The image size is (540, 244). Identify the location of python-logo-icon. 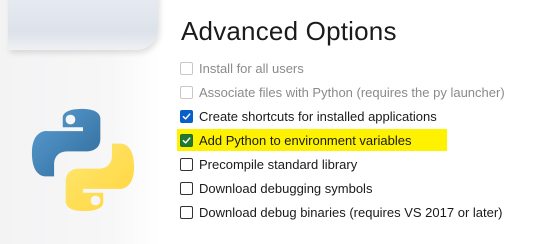
(83, 160).